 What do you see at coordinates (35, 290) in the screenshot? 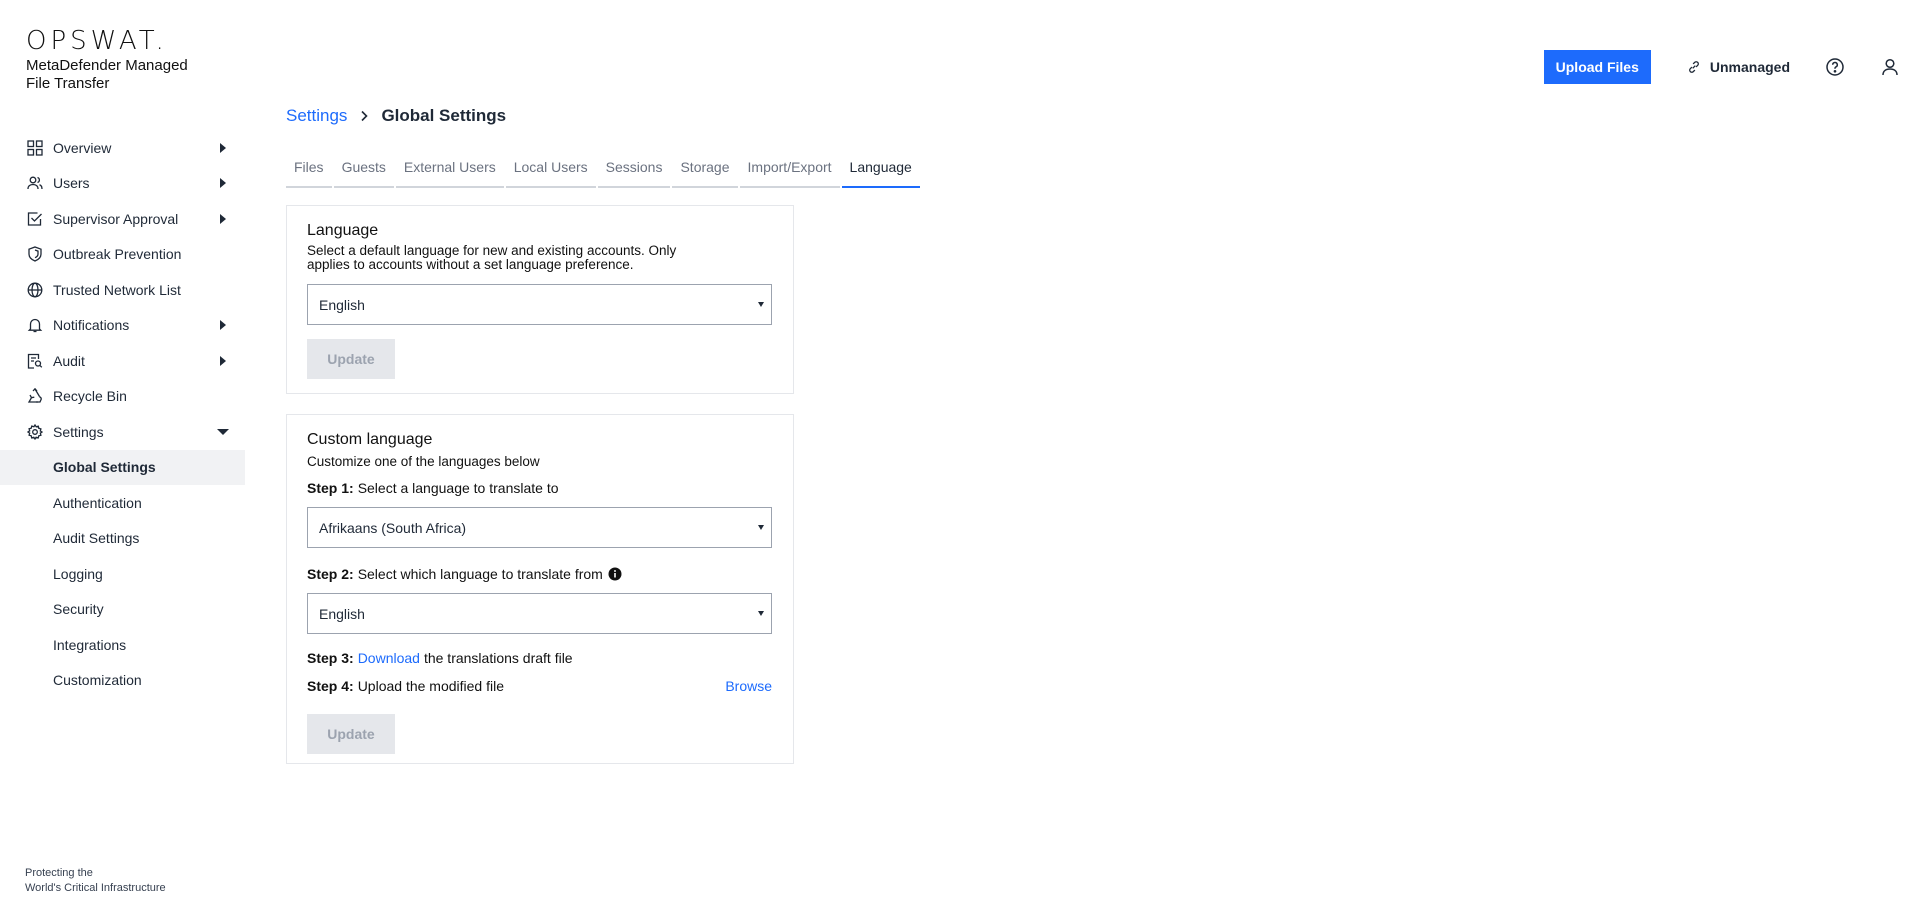
I see `globe-icon` at bounding box center [35, 290].